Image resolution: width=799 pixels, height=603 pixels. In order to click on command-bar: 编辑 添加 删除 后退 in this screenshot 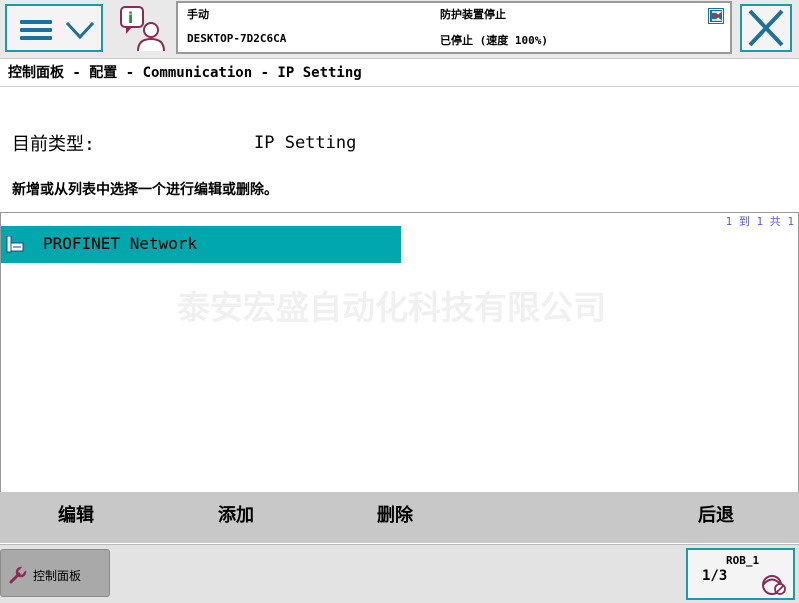, I will do `click(399, 517)`.